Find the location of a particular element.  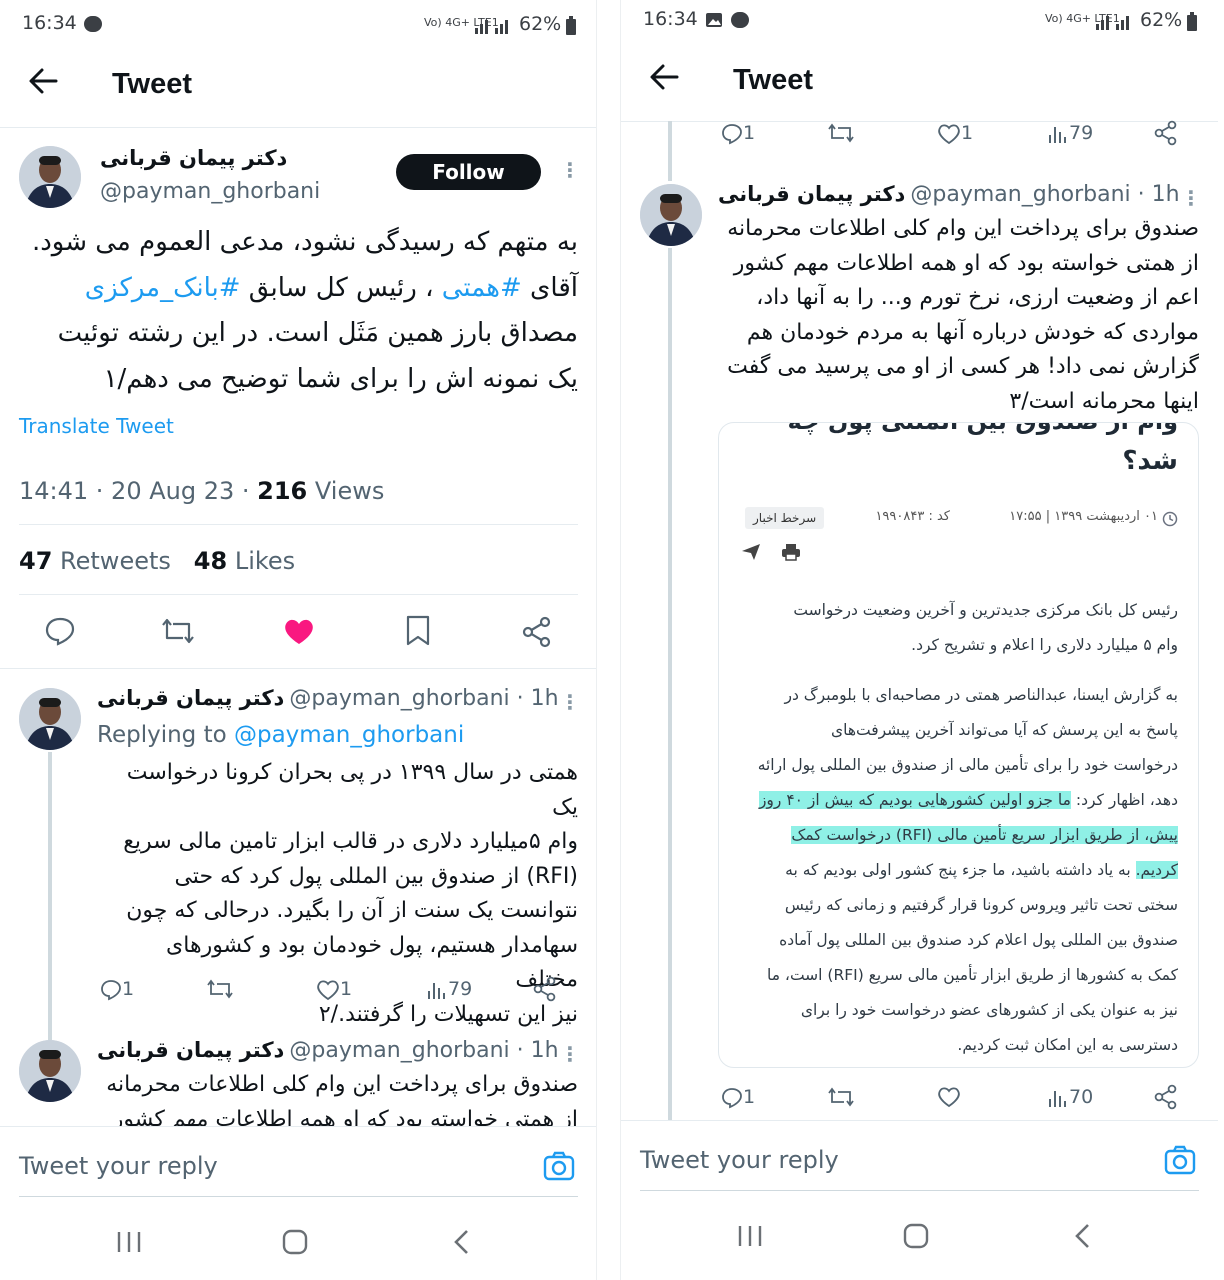

article-code: کد : ۱۹۹۰۸۴۳ is located at coordinates (912, 516).